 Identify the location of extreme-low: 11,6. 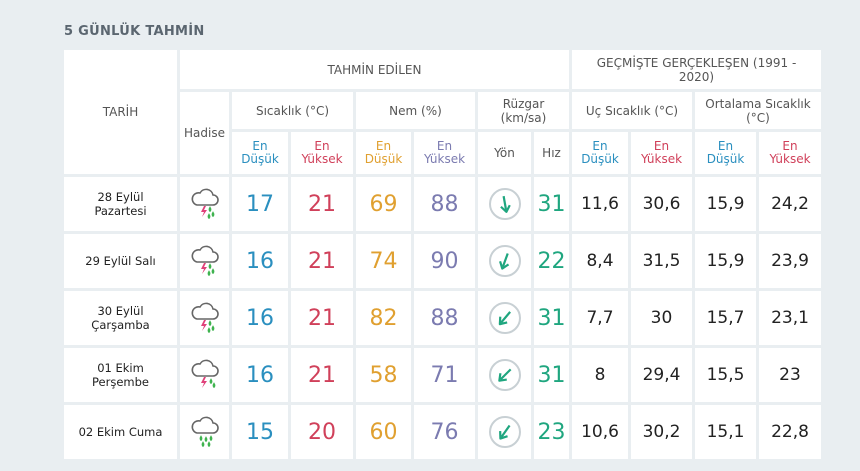
(601, 205).